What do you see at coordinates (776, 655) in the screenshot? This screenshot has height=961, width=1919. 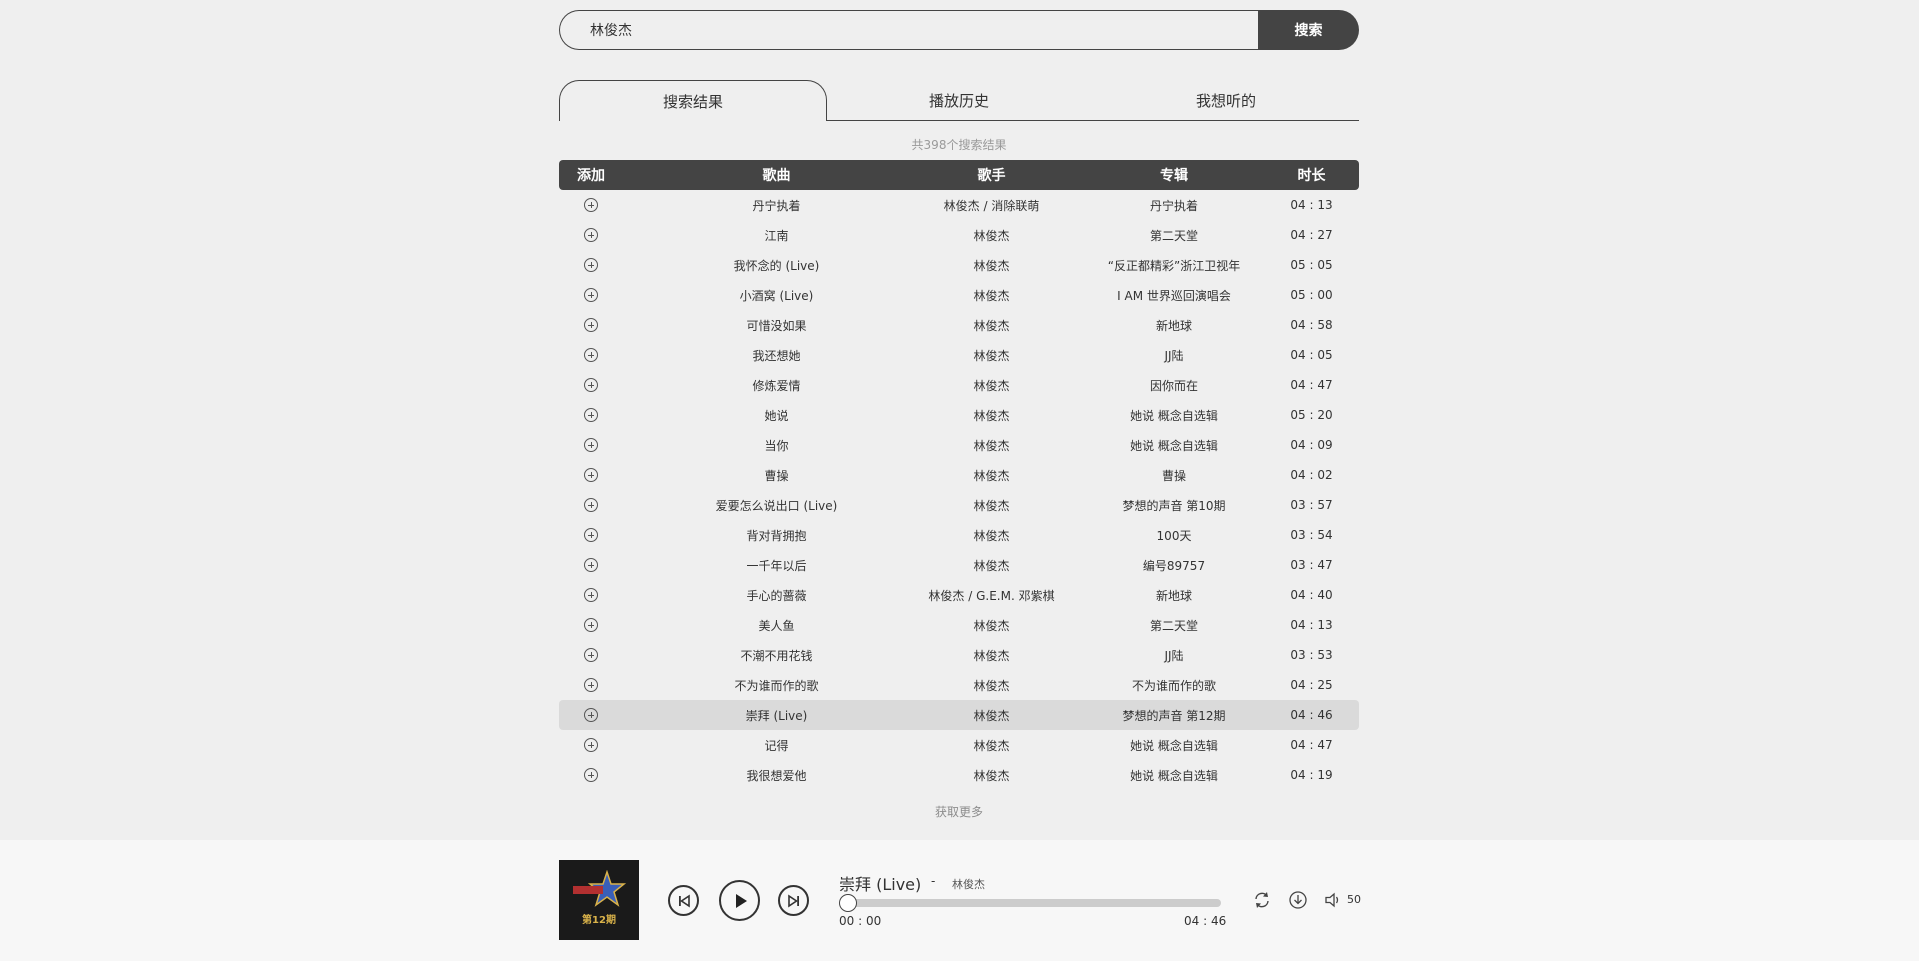 I see `song-title: 不潮不用花钱` at bounding box center [776, 655].